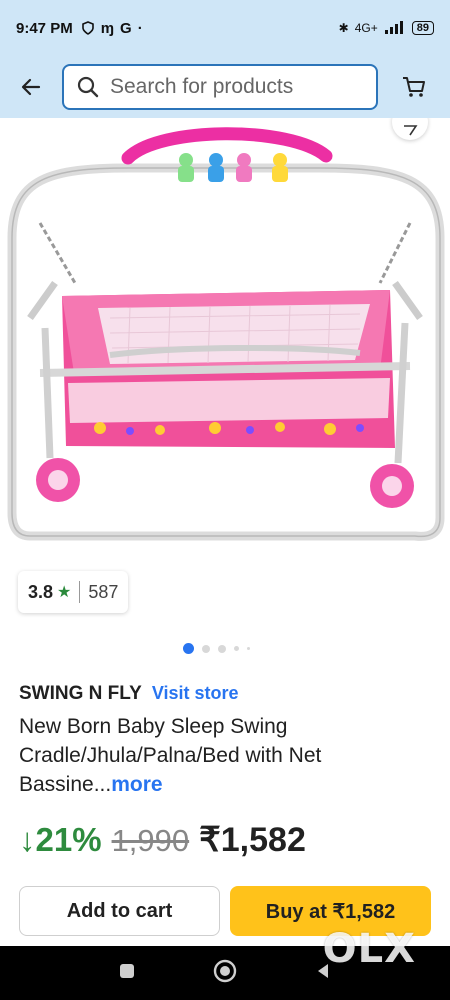  What do you see at coordinates (343, 28) in the screenshot?
I see `bluetooth-icon: ✱` at bounding box center [343, 28].